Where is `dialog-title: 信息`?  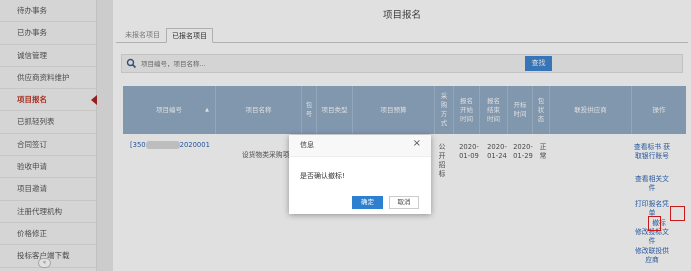 dialog-title: 信息 is located at coordinates (307, 145).